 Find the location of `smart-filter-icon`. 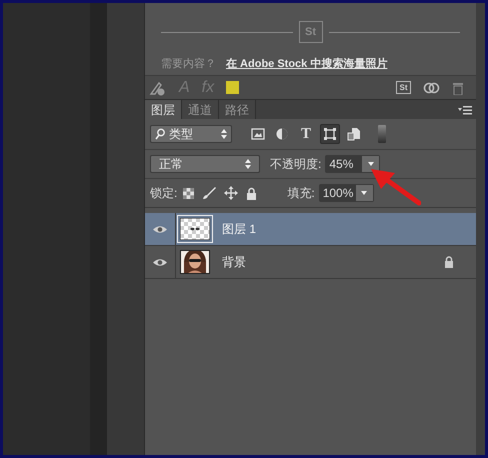

smart-filter-icon is located at coordinates (354, 134).